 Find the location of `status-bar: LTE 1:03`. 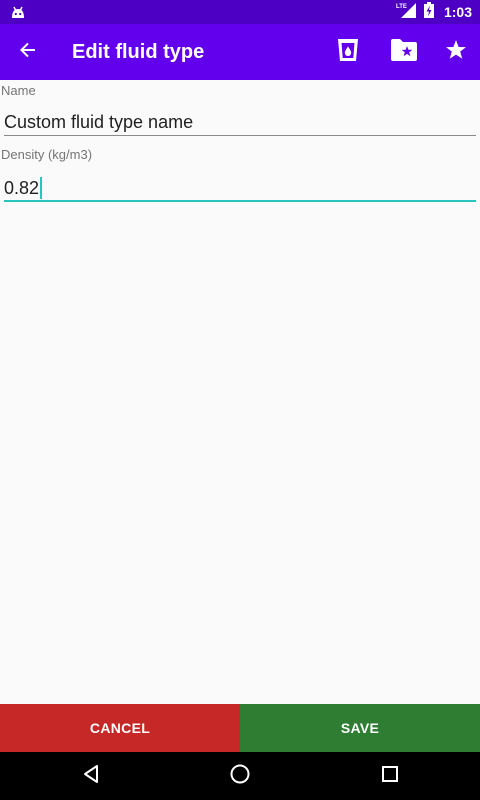

status-bar: LTE 1:03 is located at coordinates (240, 12).